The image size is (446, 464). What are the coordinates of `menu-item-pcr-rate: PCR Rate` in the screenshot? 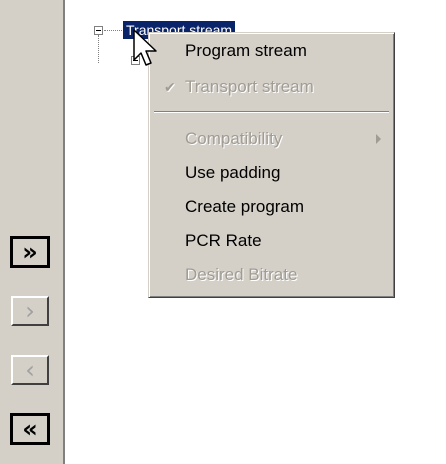 It's located at (271, 241).